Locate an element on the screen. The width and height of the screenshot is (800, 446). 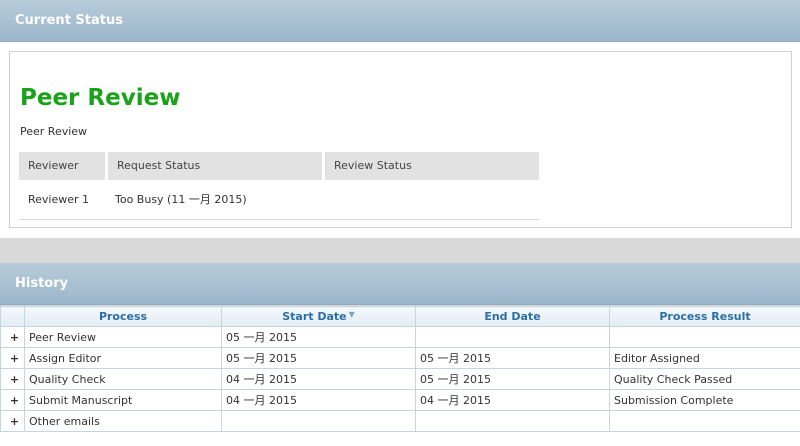
history-header-label: History is located at coordinates (42, 283).